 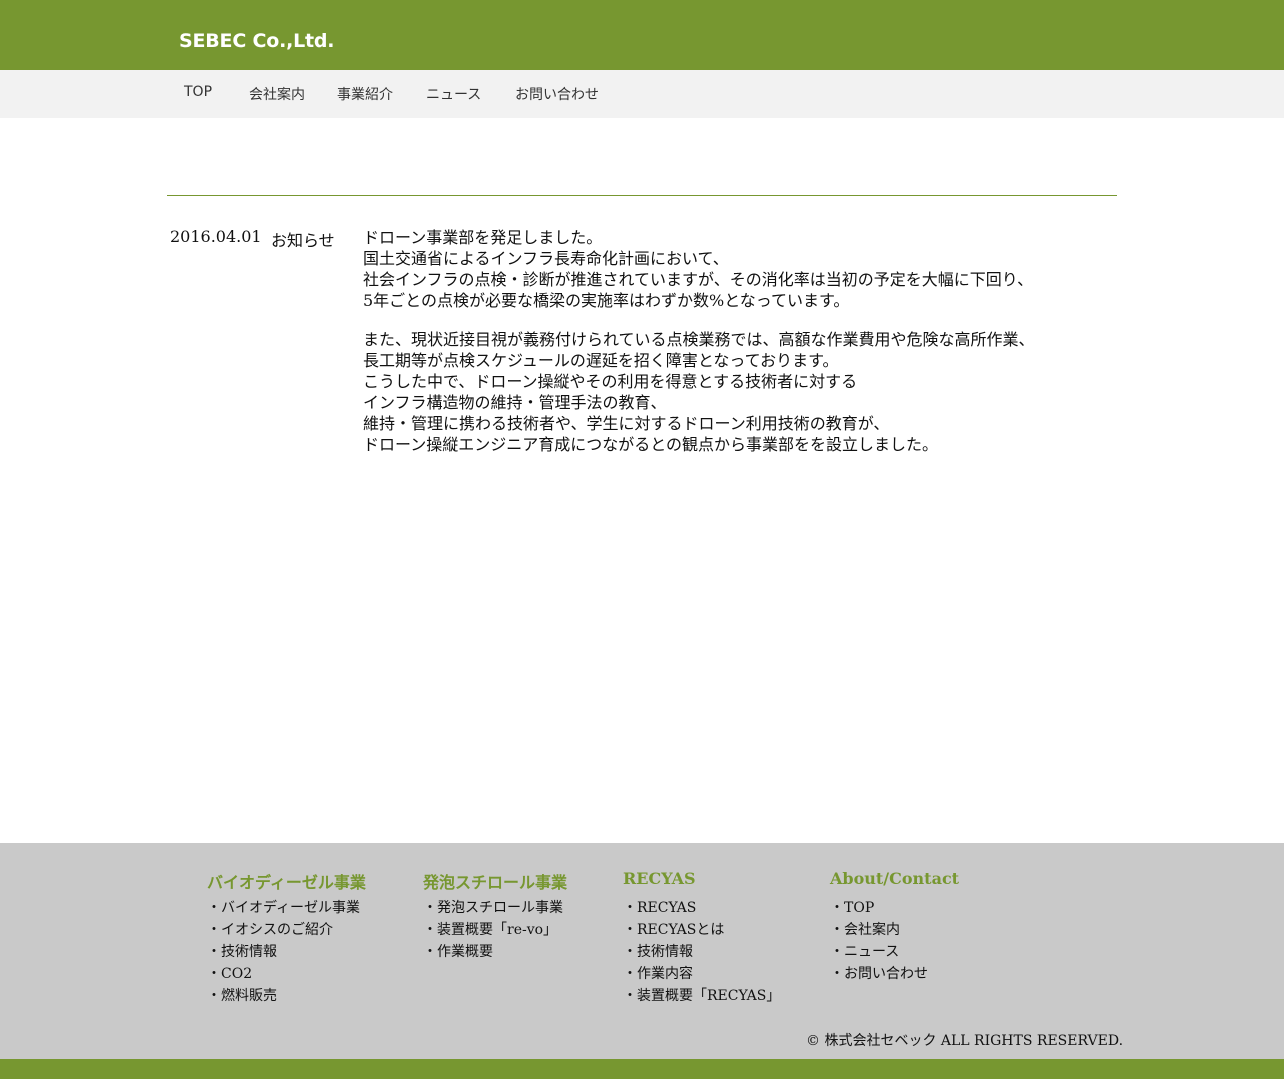 What do you see at coordinates (495, 883) in the screenshot?
I see `footer-heading: 発泡スチロール事業` at bounding box center [495, 883].